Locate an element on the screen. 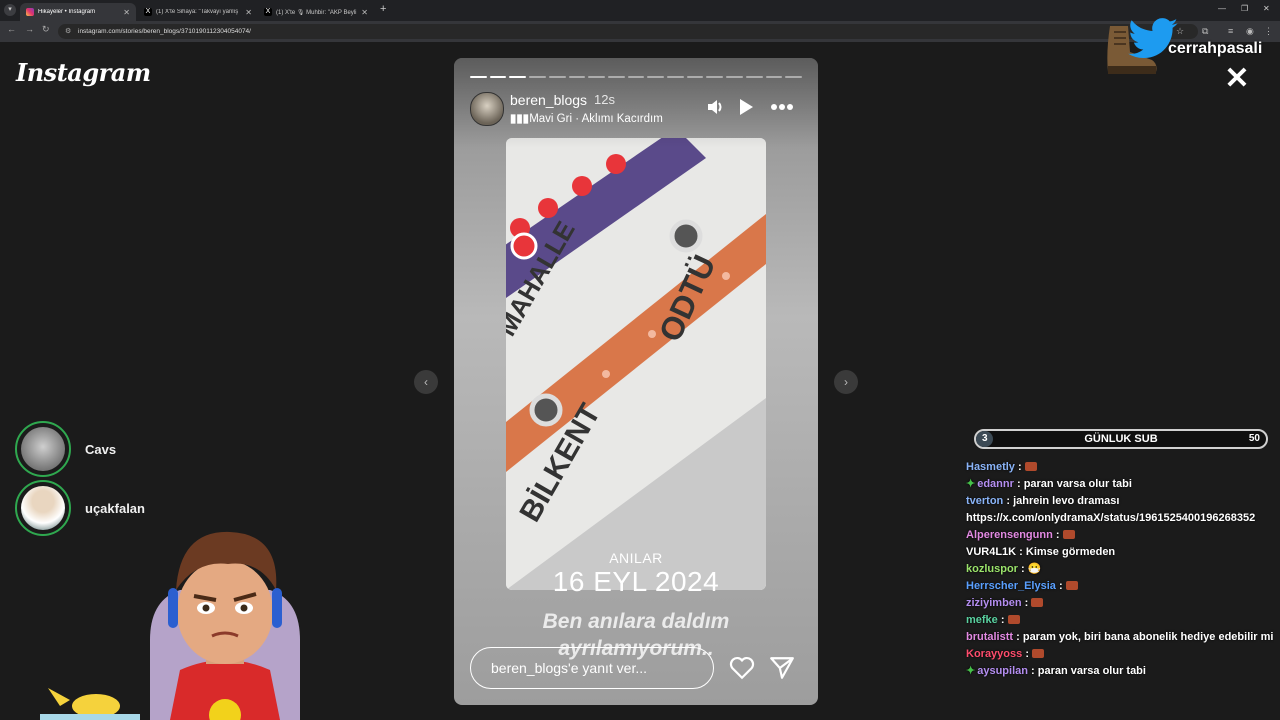  play-icon is located at coordinates (746, 107).